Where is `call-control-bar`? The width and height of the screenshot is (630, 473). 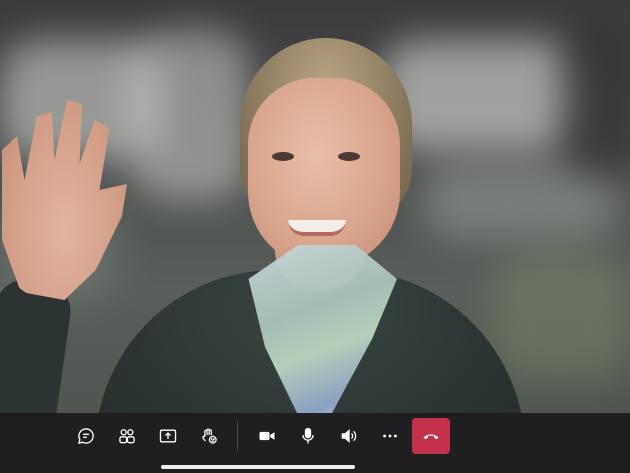 call-control-bar is located at coordinates (315, 443).